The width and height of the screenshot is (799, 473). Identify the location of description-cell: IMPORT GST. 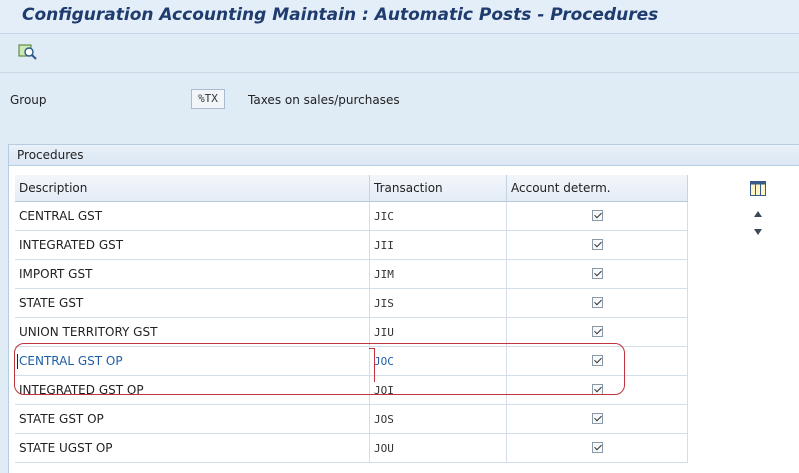
(192, 274).